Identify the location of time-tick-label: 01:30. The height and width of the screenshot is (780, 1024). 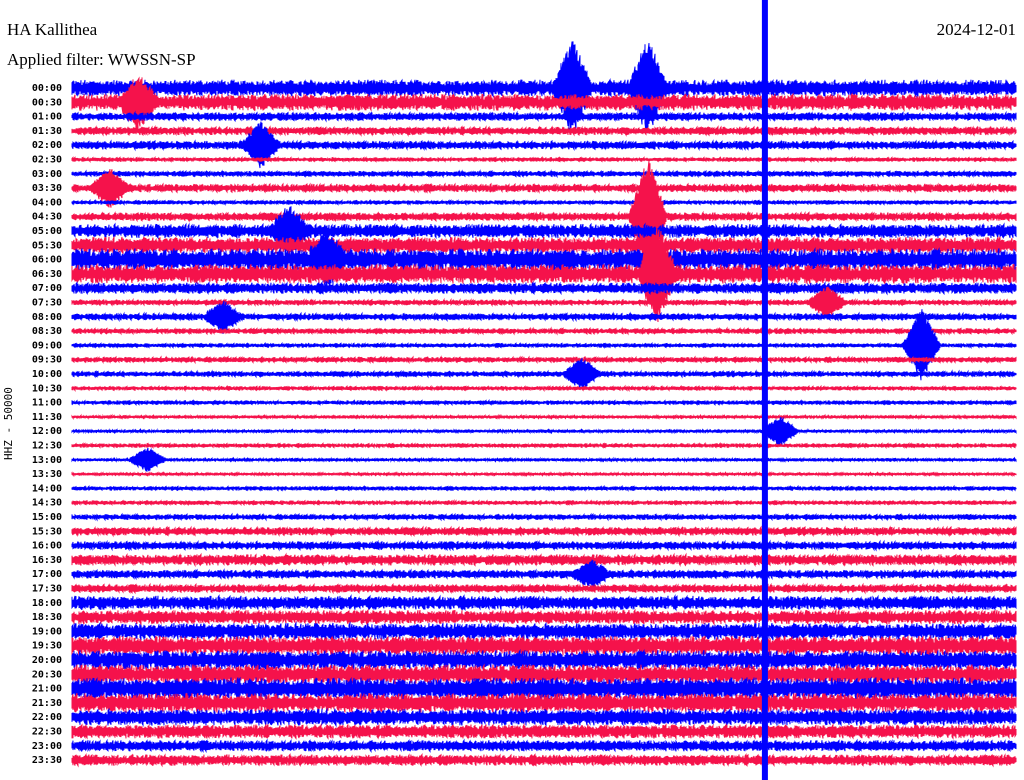
(47, 131).